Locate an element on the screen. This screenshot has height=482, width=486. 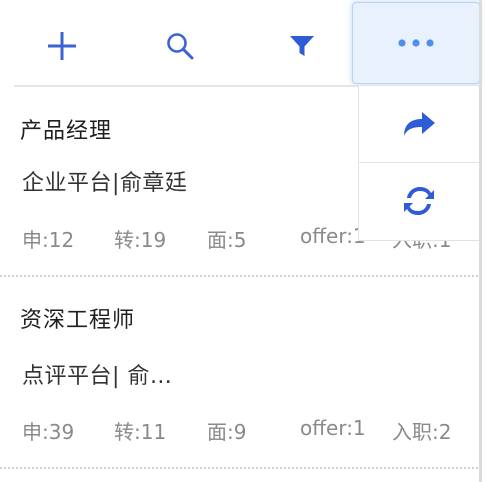
stat-hired: 入职:2 is located at coordinates (422, 432).